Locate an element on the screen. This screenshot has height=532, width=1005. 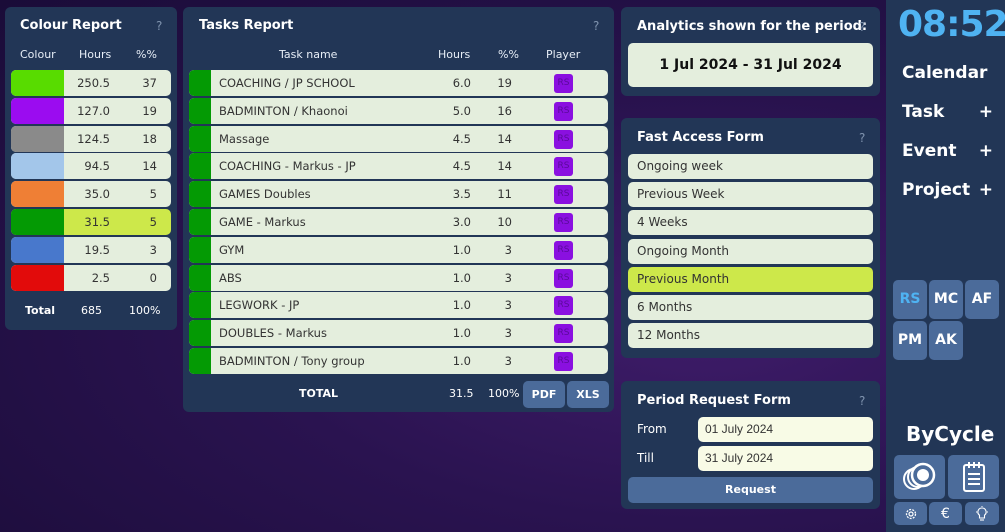
euro-icon: € is located at coordinates (945, 513).